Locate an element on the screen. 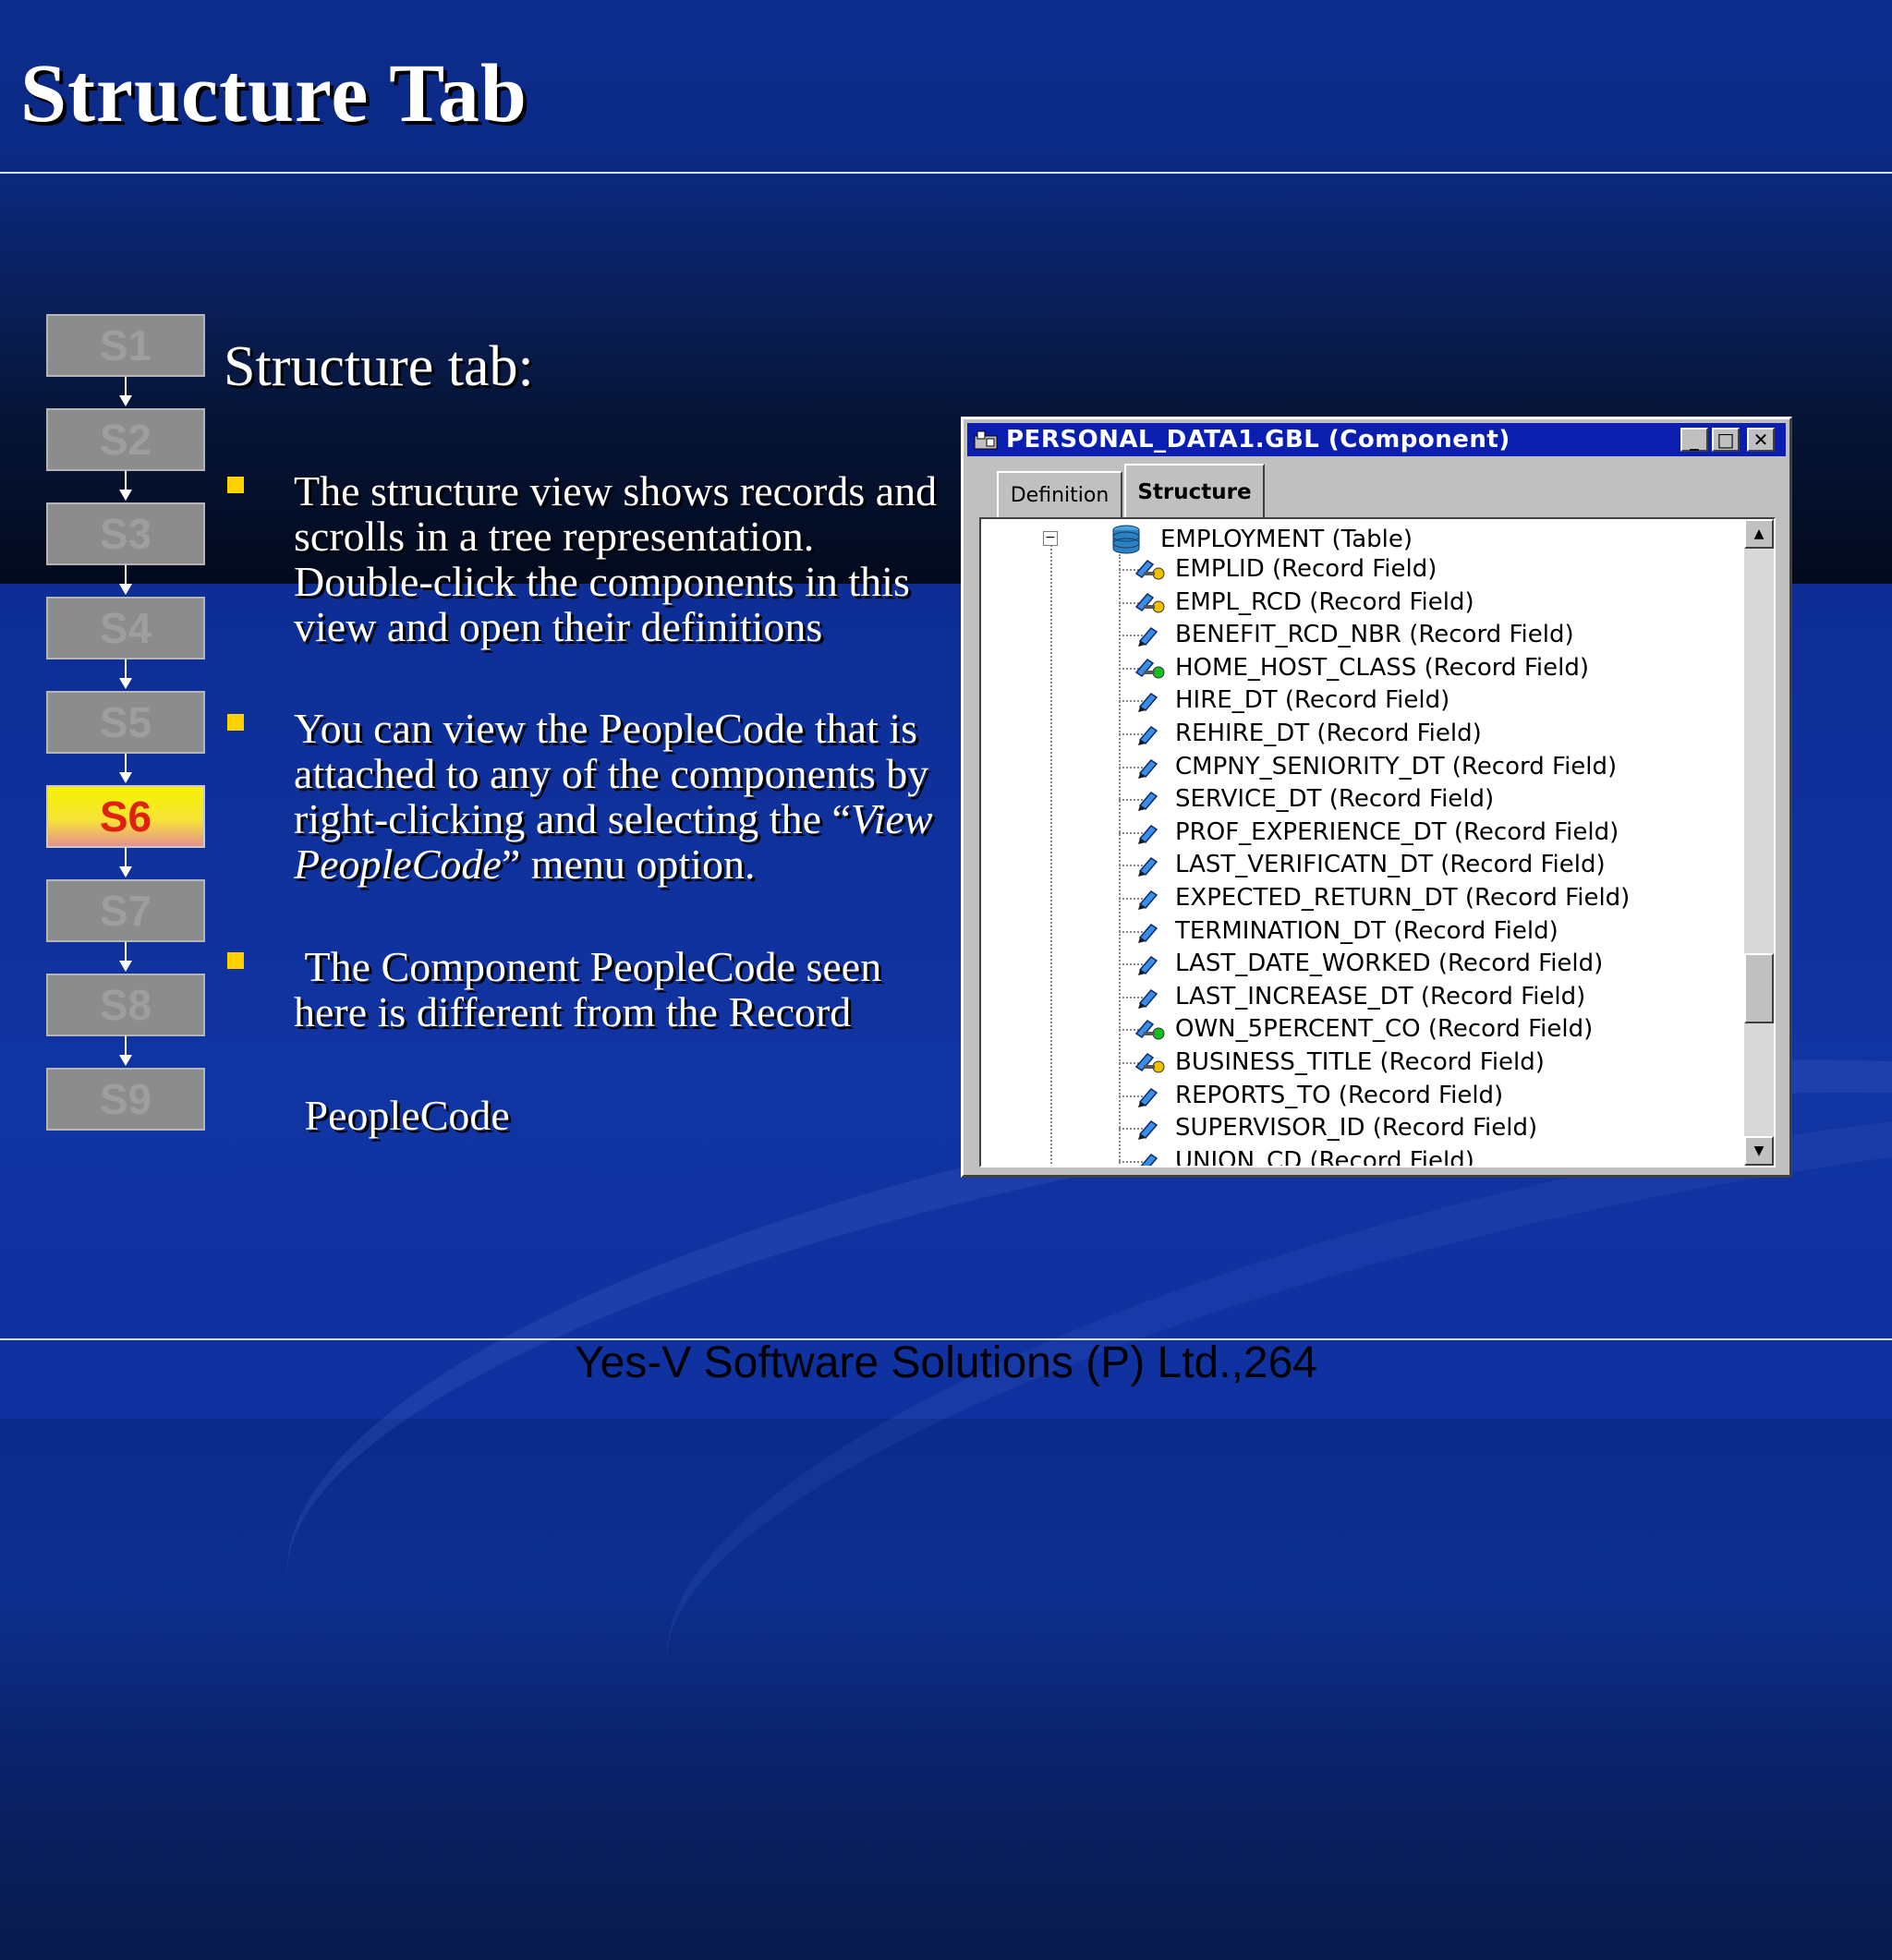 The height and width of the screenshot is (1960, 1892). tree-item-record-field: OWN_5PERCENT_CO (Record Field) is located at coordinates (1364, 1029).